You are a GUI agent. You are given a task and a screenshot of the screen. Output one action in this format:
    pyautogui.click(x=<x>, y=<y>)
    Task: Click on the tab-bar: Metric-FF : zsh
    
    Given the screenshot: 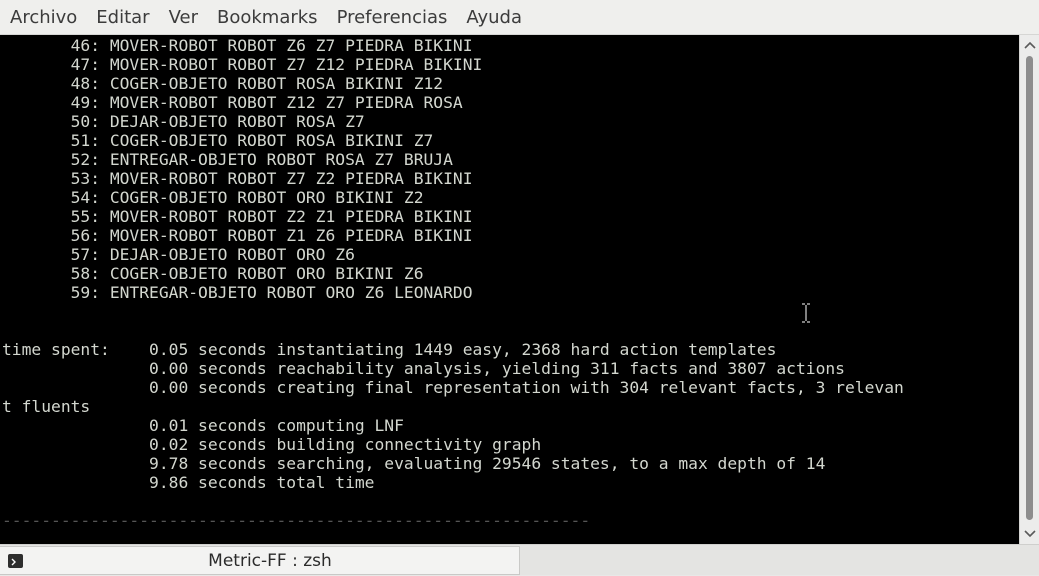 What is the action you would take?
    pyautogui.click(x=519, y=559)
    